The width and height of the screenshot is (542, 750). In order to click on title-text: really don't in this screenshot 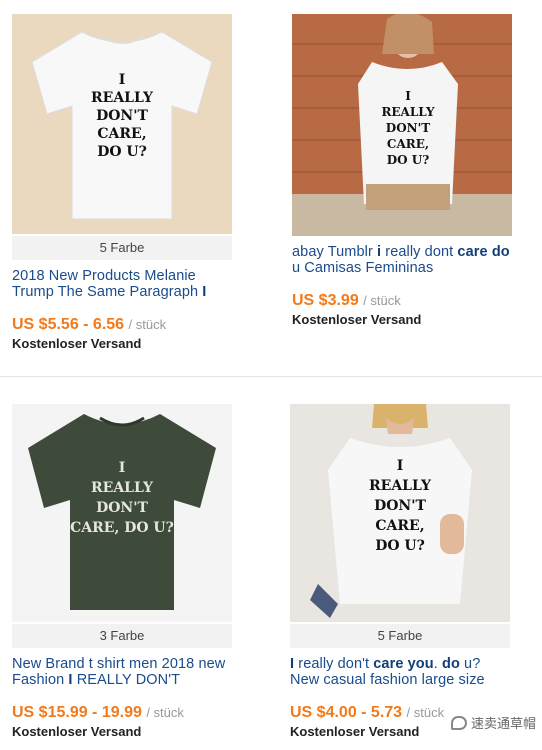, I will do `click(334, 664)`.